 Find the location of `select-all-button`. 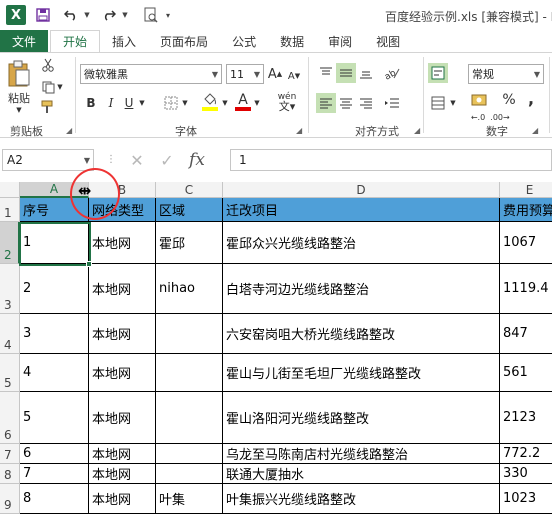

select-all-button is located at coordinates (10, 190).